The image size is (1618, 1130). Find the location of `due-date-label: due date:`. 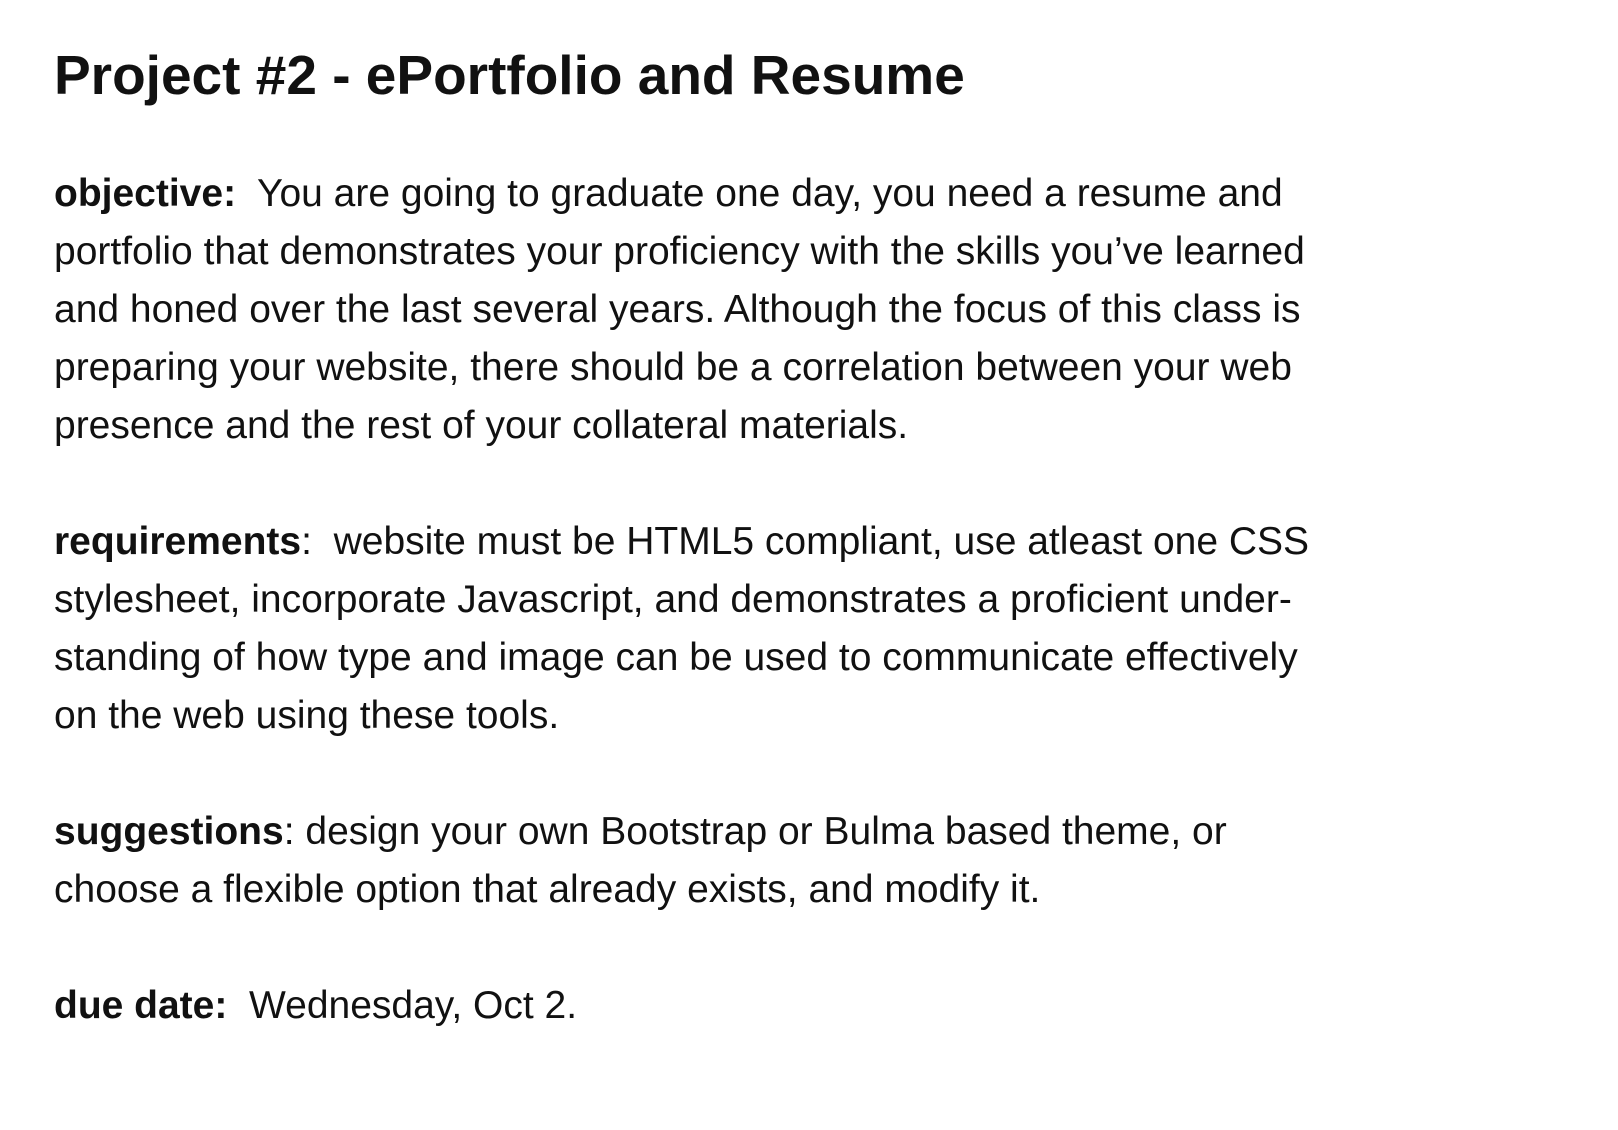

due-date-label: due date: is located at coordinates (141, 1005).